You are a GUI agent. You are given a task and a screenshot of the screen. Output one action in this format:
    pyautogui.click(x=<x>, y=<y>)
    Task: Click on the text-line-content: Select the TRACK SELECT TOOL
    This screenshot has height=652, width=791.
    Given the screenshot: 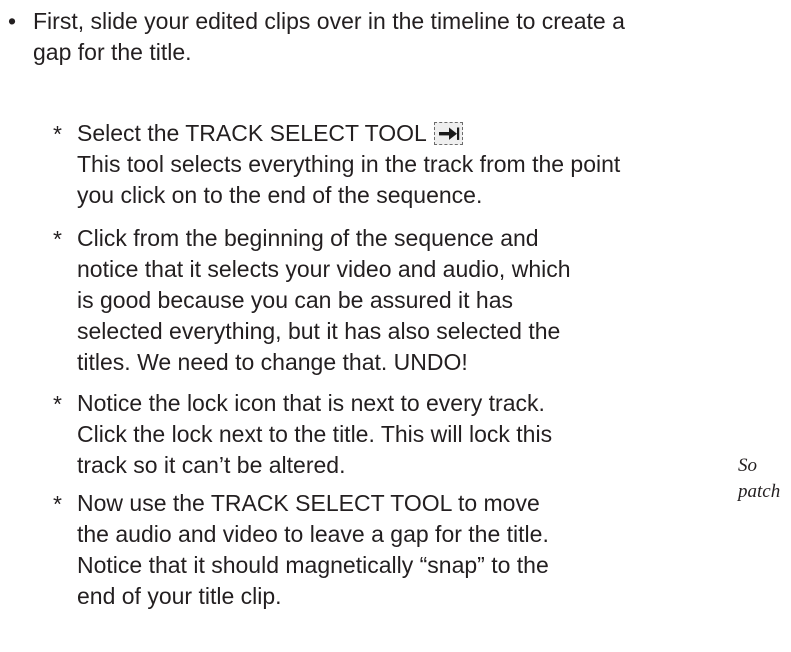 What is the action you would take?
    pyautogui.click(x=251, y=133)
    